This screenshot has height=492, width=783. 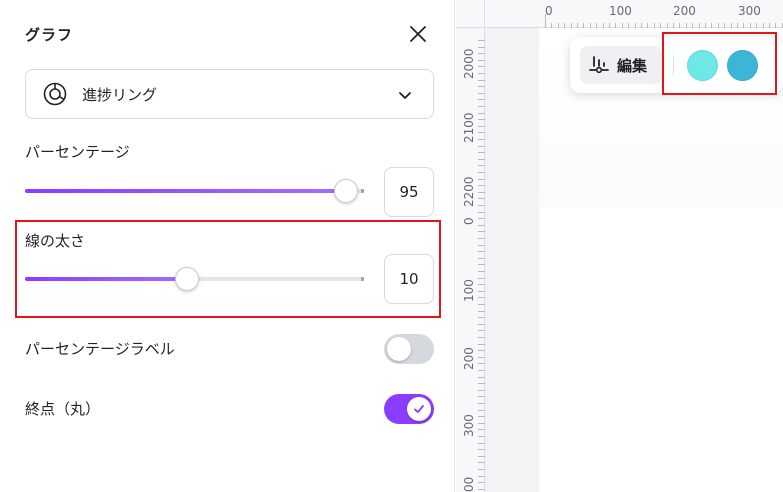 What do you see at coordinates (185, 191) in the screenshot?
I see `slider-fill` at bounding box center [185, 191].